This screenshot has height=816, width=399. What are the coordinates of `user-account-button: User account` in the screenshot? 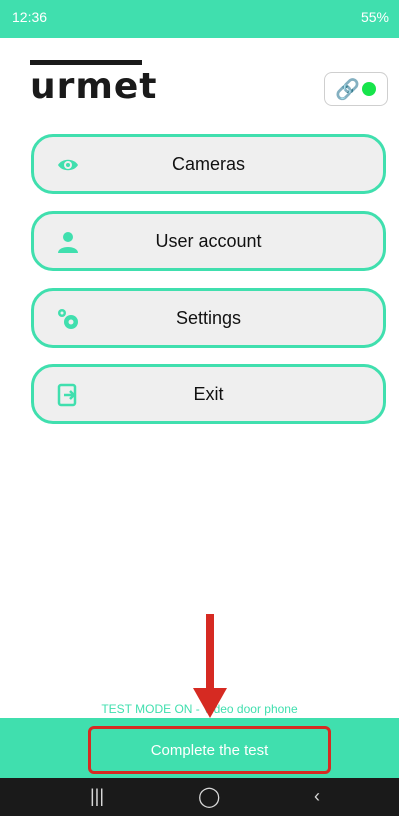 It's located at (208, 241).